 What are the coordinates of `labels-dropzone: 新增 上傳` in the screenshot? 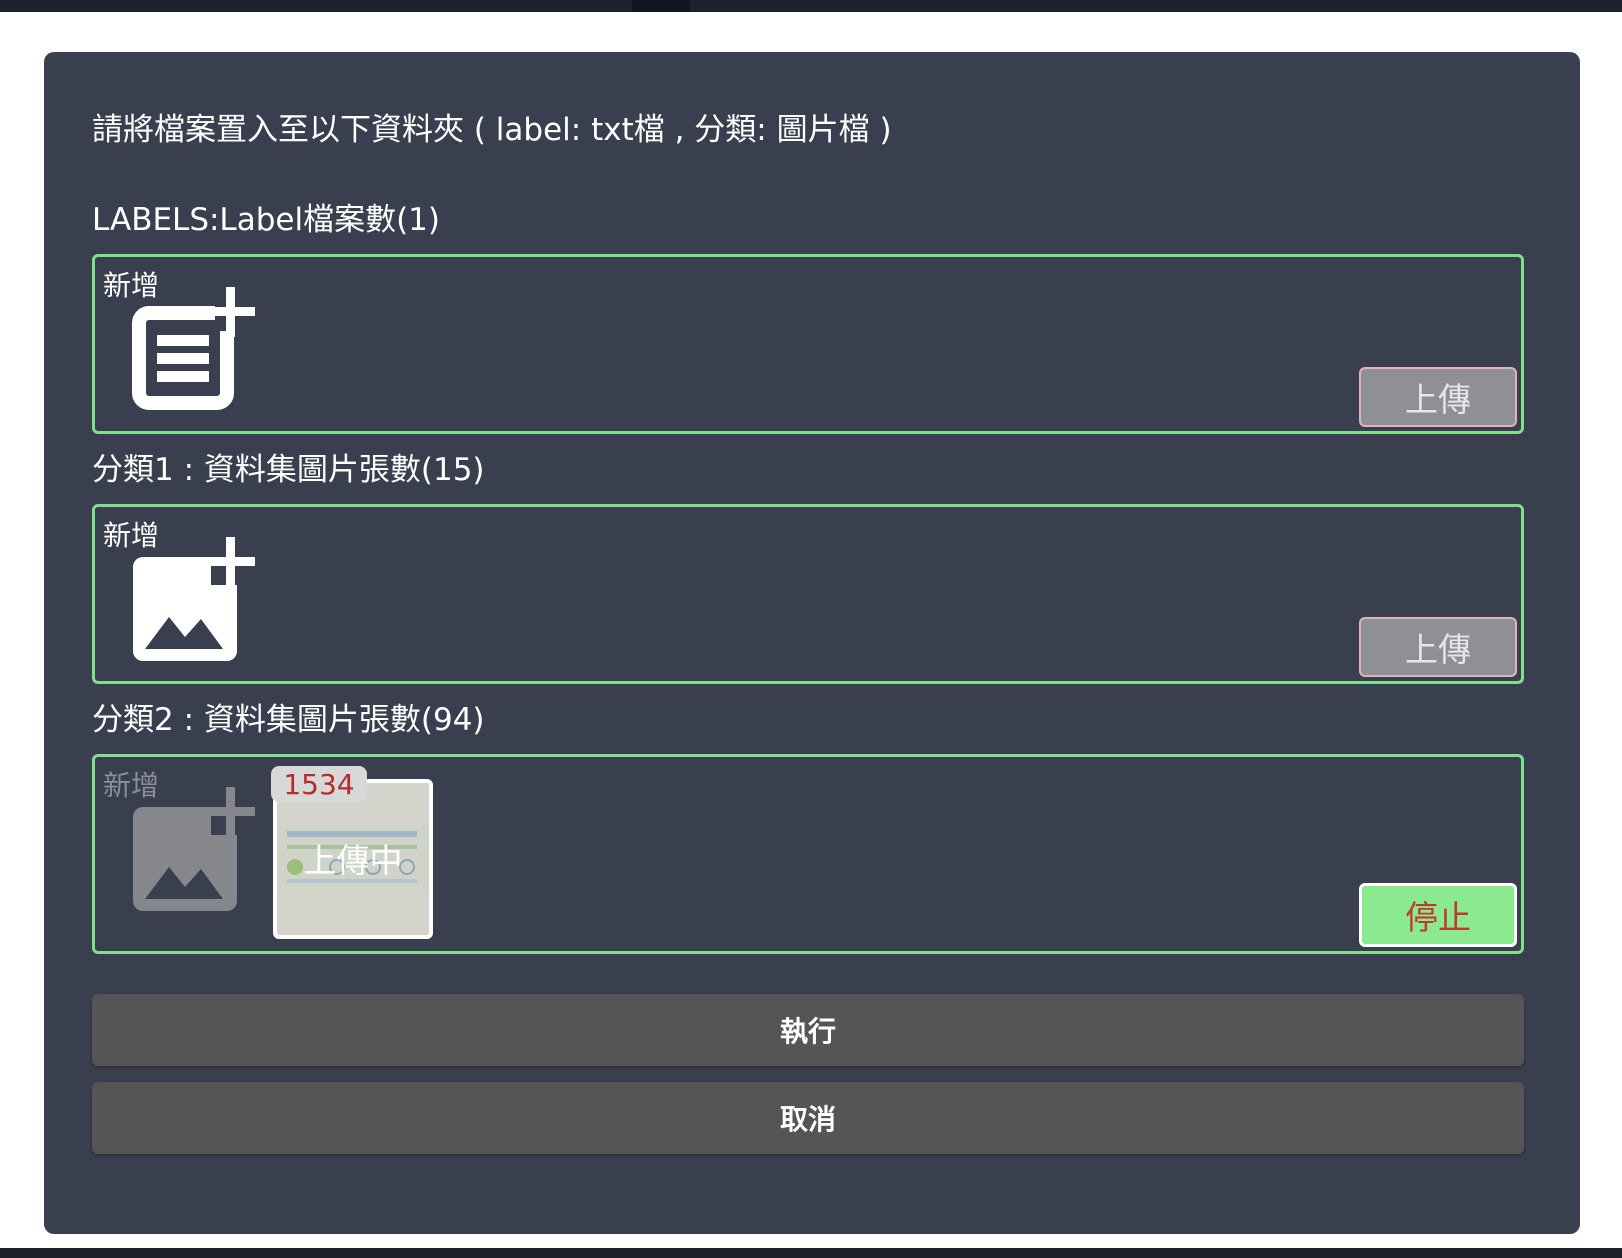 It's located at (808, 344).